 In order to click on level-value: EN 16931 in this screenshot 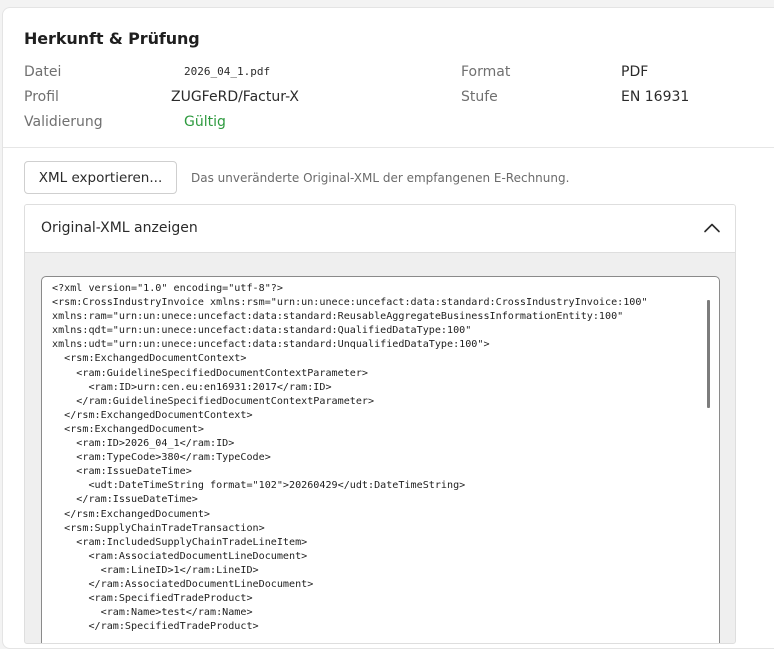, I will do `click(655, 97)`.